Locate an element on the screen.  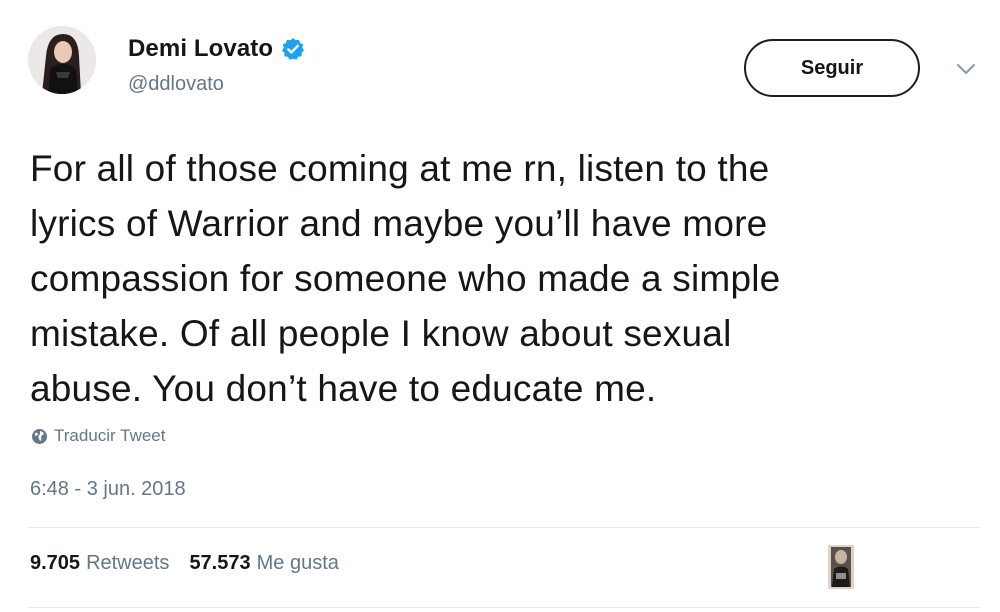
display-name-row: Demi Lovato is located at coordinates (216, 49).